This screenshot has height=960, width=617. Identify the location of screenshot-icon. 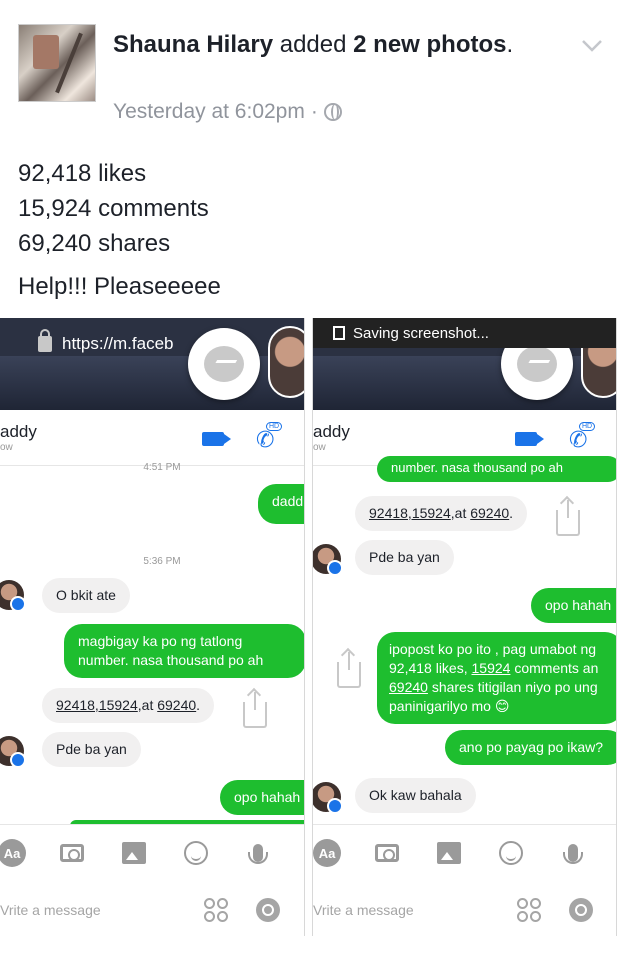
(339, 333).